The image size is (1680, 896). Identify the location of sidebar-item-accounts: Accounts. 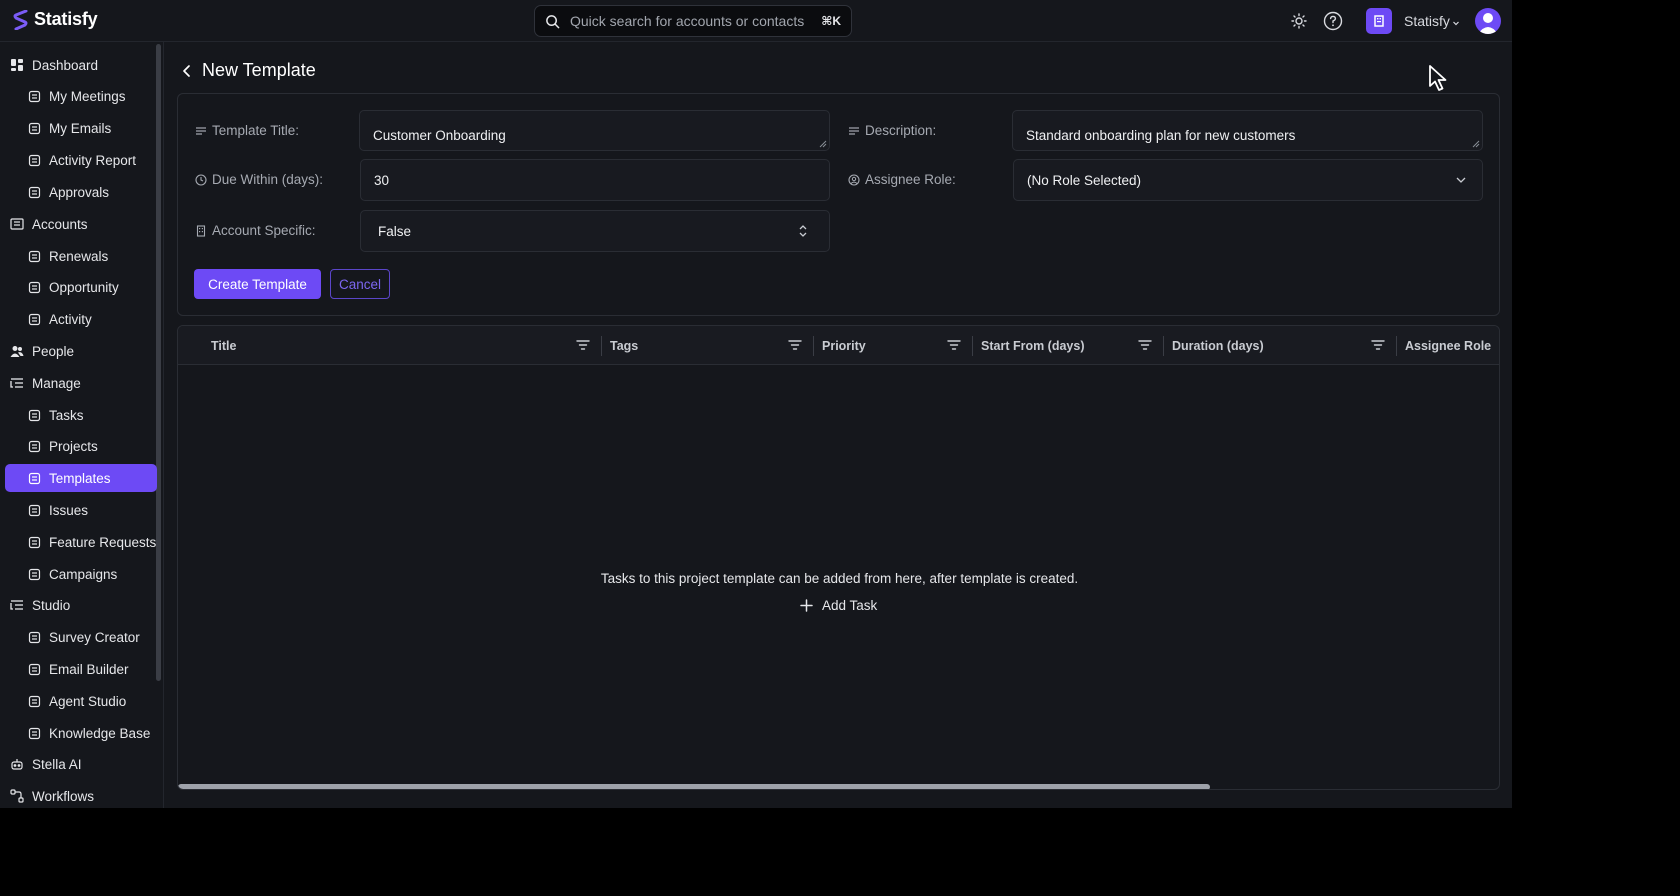
(83, 224).